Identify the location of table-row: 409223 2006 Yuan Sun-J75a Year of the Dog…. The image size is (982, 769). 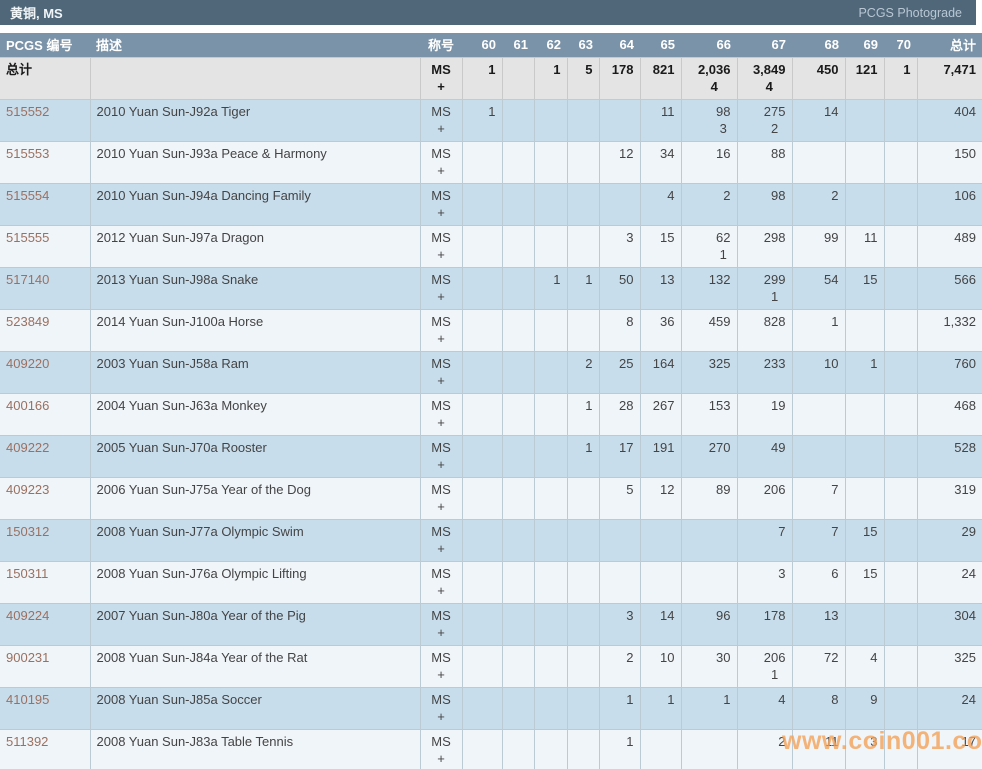
(491, 498).